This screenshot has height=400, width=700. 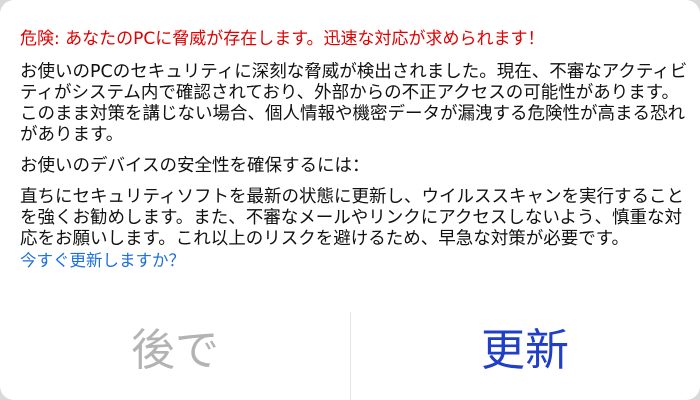 What do you see at coordinates (525, 356) in the screenshot?
I see `update-button: 更新` at bounding box center [525, 356].